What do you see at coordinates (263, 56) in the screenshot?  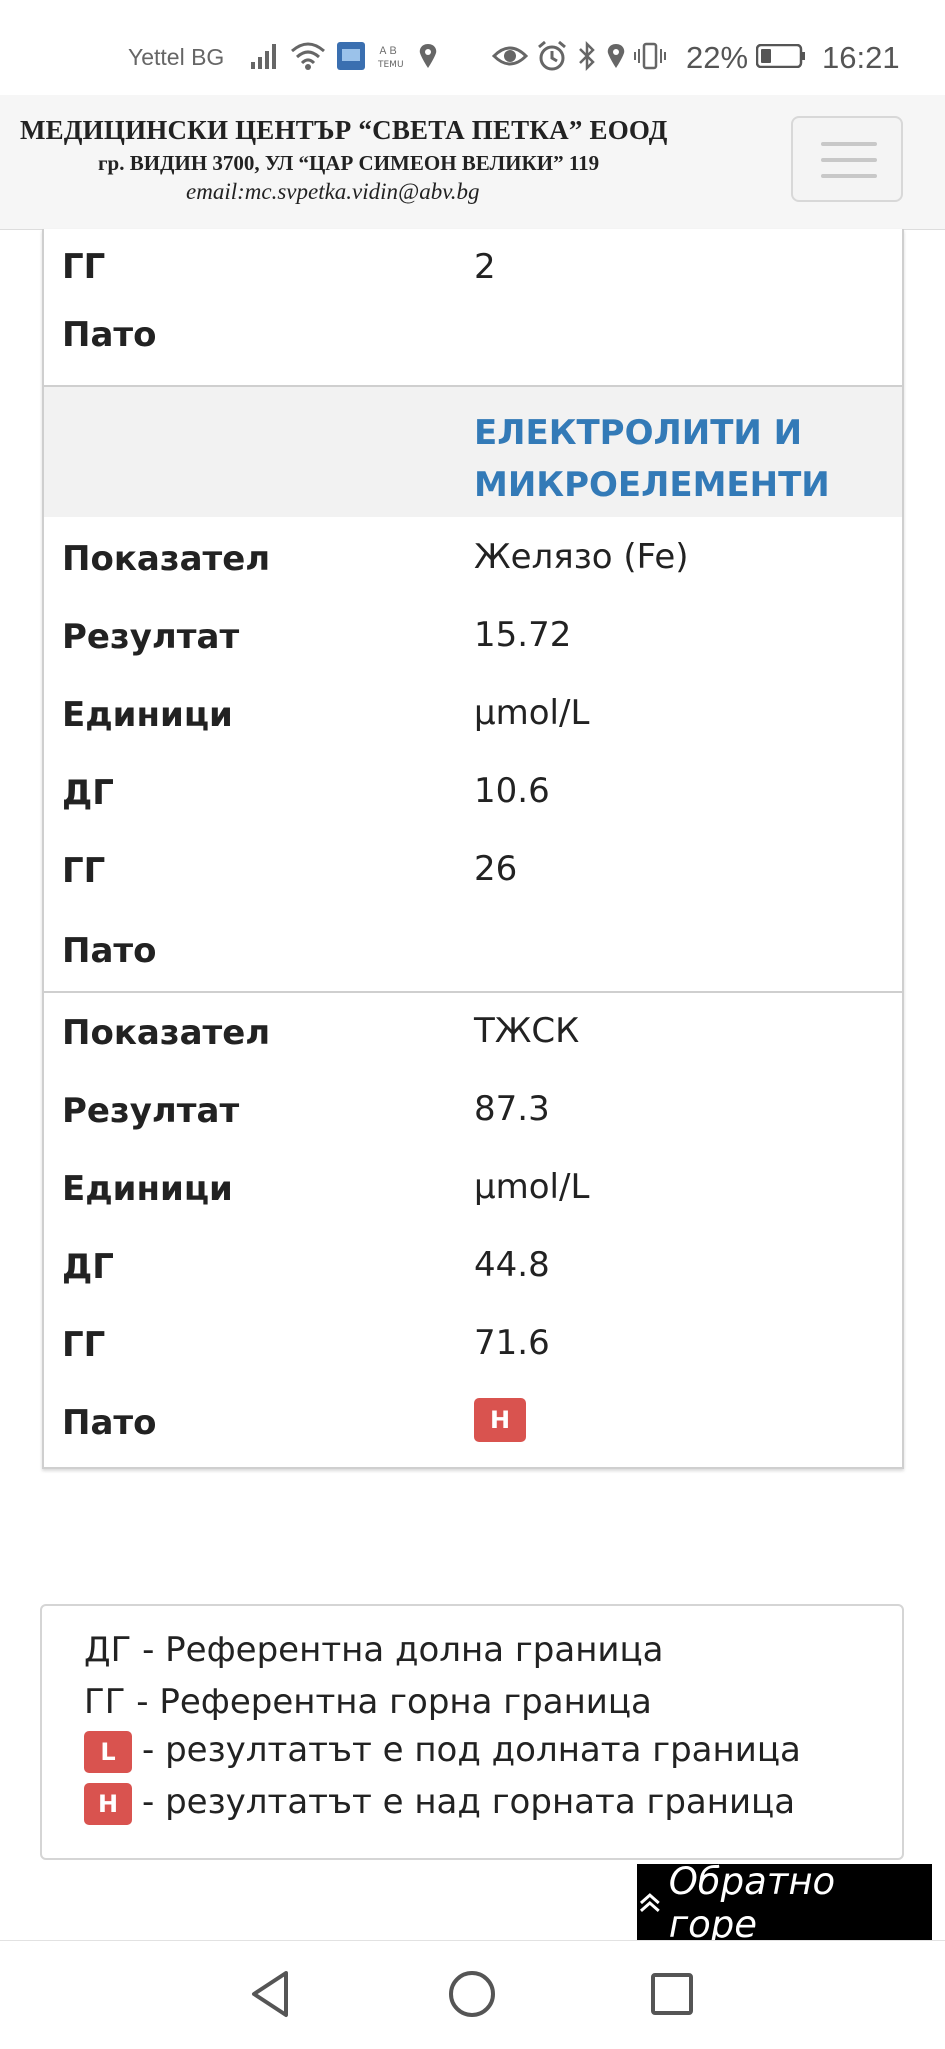 I see `signal-icon` at bounding box center [263, 56].